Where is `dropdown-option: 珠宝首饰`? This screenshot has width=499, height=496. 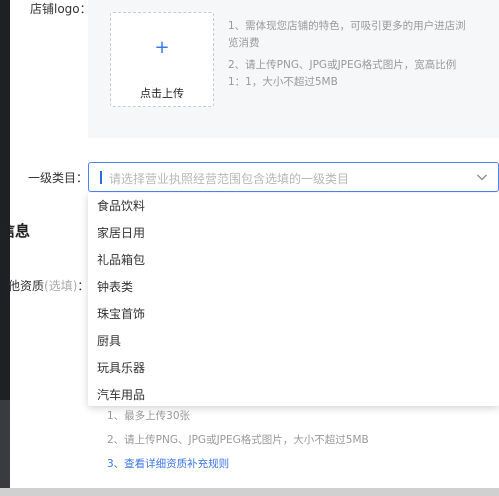 dropdown-option: 珠宝首饰 is located at coordinates (293, 314).